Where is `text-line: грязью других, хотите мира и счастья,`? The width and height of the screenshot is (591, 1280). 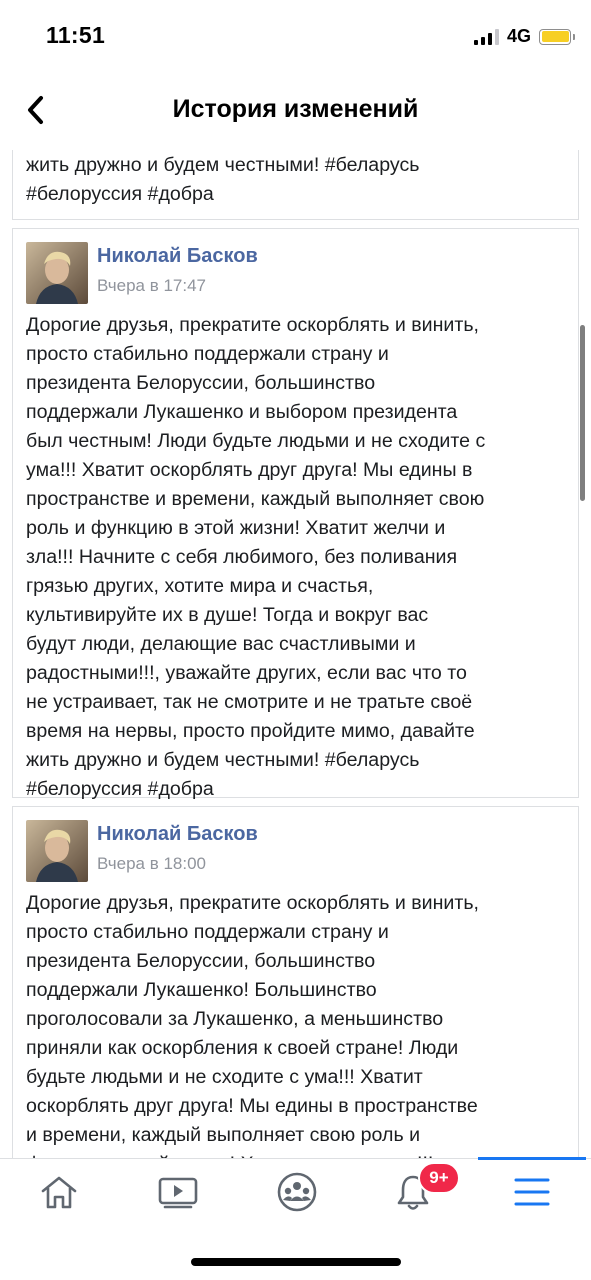
text-line: грязью других, хотите мира и счастья, is located at coordinates (200, 586).